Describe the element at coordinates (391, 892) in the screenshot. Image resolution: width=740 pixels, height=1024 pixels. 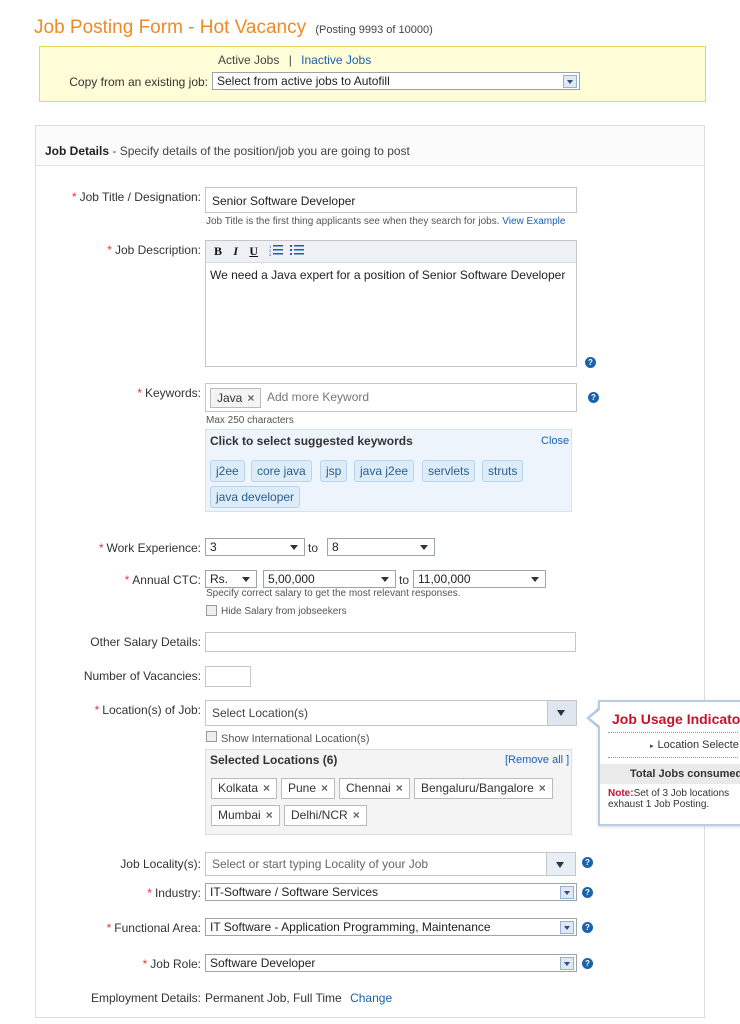
I see `industry-select: IT-Software / Software Services` at that location.